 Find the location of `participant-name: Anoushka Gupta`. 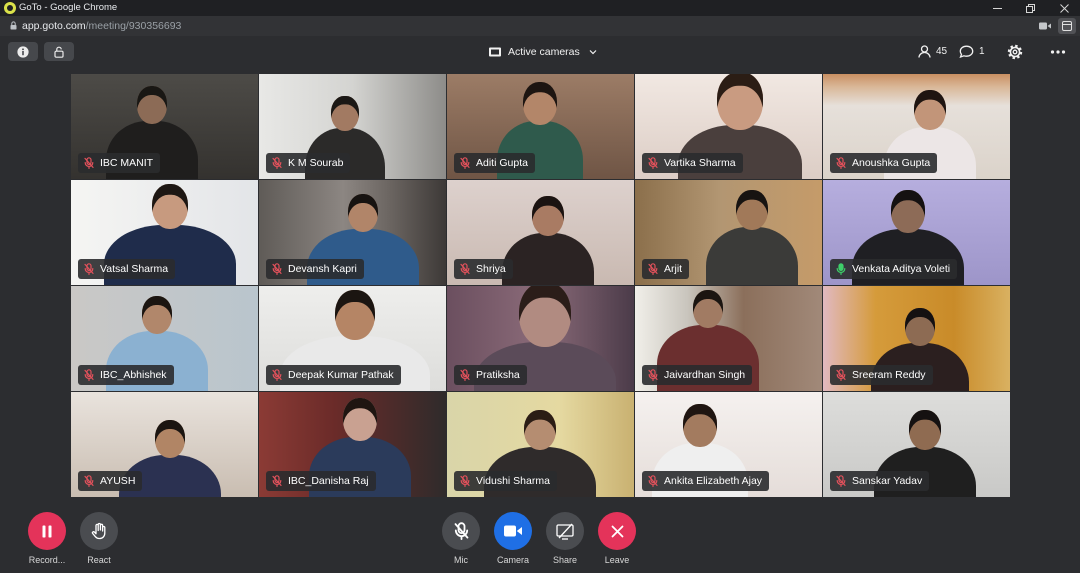

participant-name: Anoushka Gupta is located at coordinates (891, 163).